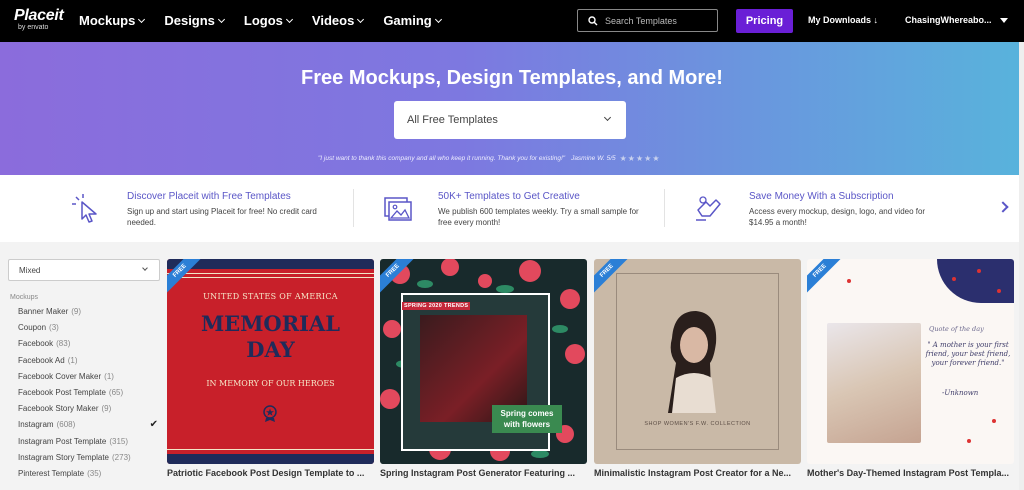 This screenshot has height=490, width=1024. I want to click on category-label: Instagram Story Template, so click(64, 457).